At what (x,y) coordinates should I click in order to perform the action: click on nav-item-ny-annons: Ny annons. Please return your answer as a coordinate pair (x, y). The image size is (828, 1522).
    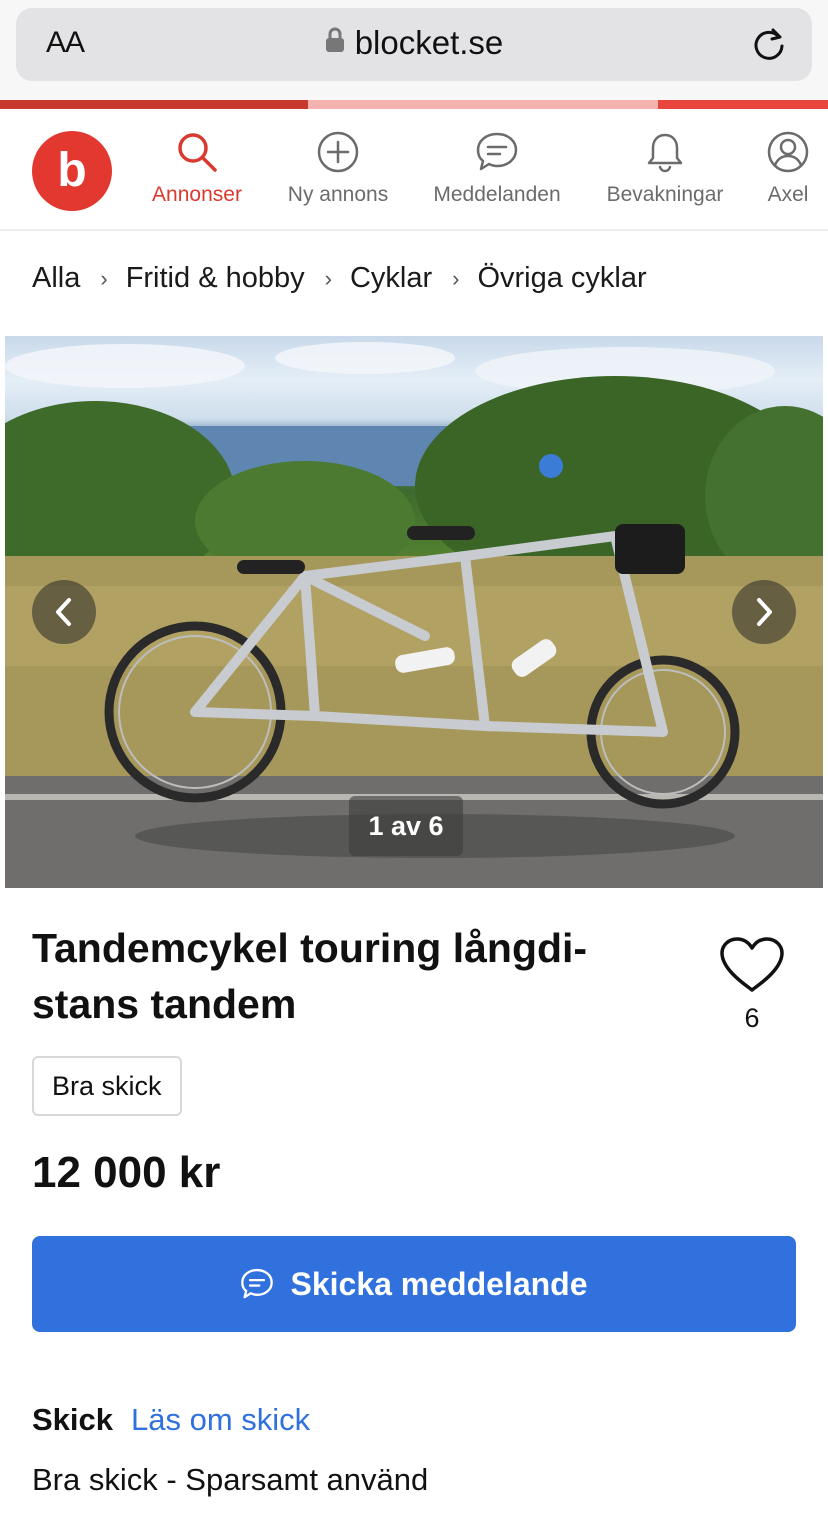
    Looking at the image, I should click on (338, 168).